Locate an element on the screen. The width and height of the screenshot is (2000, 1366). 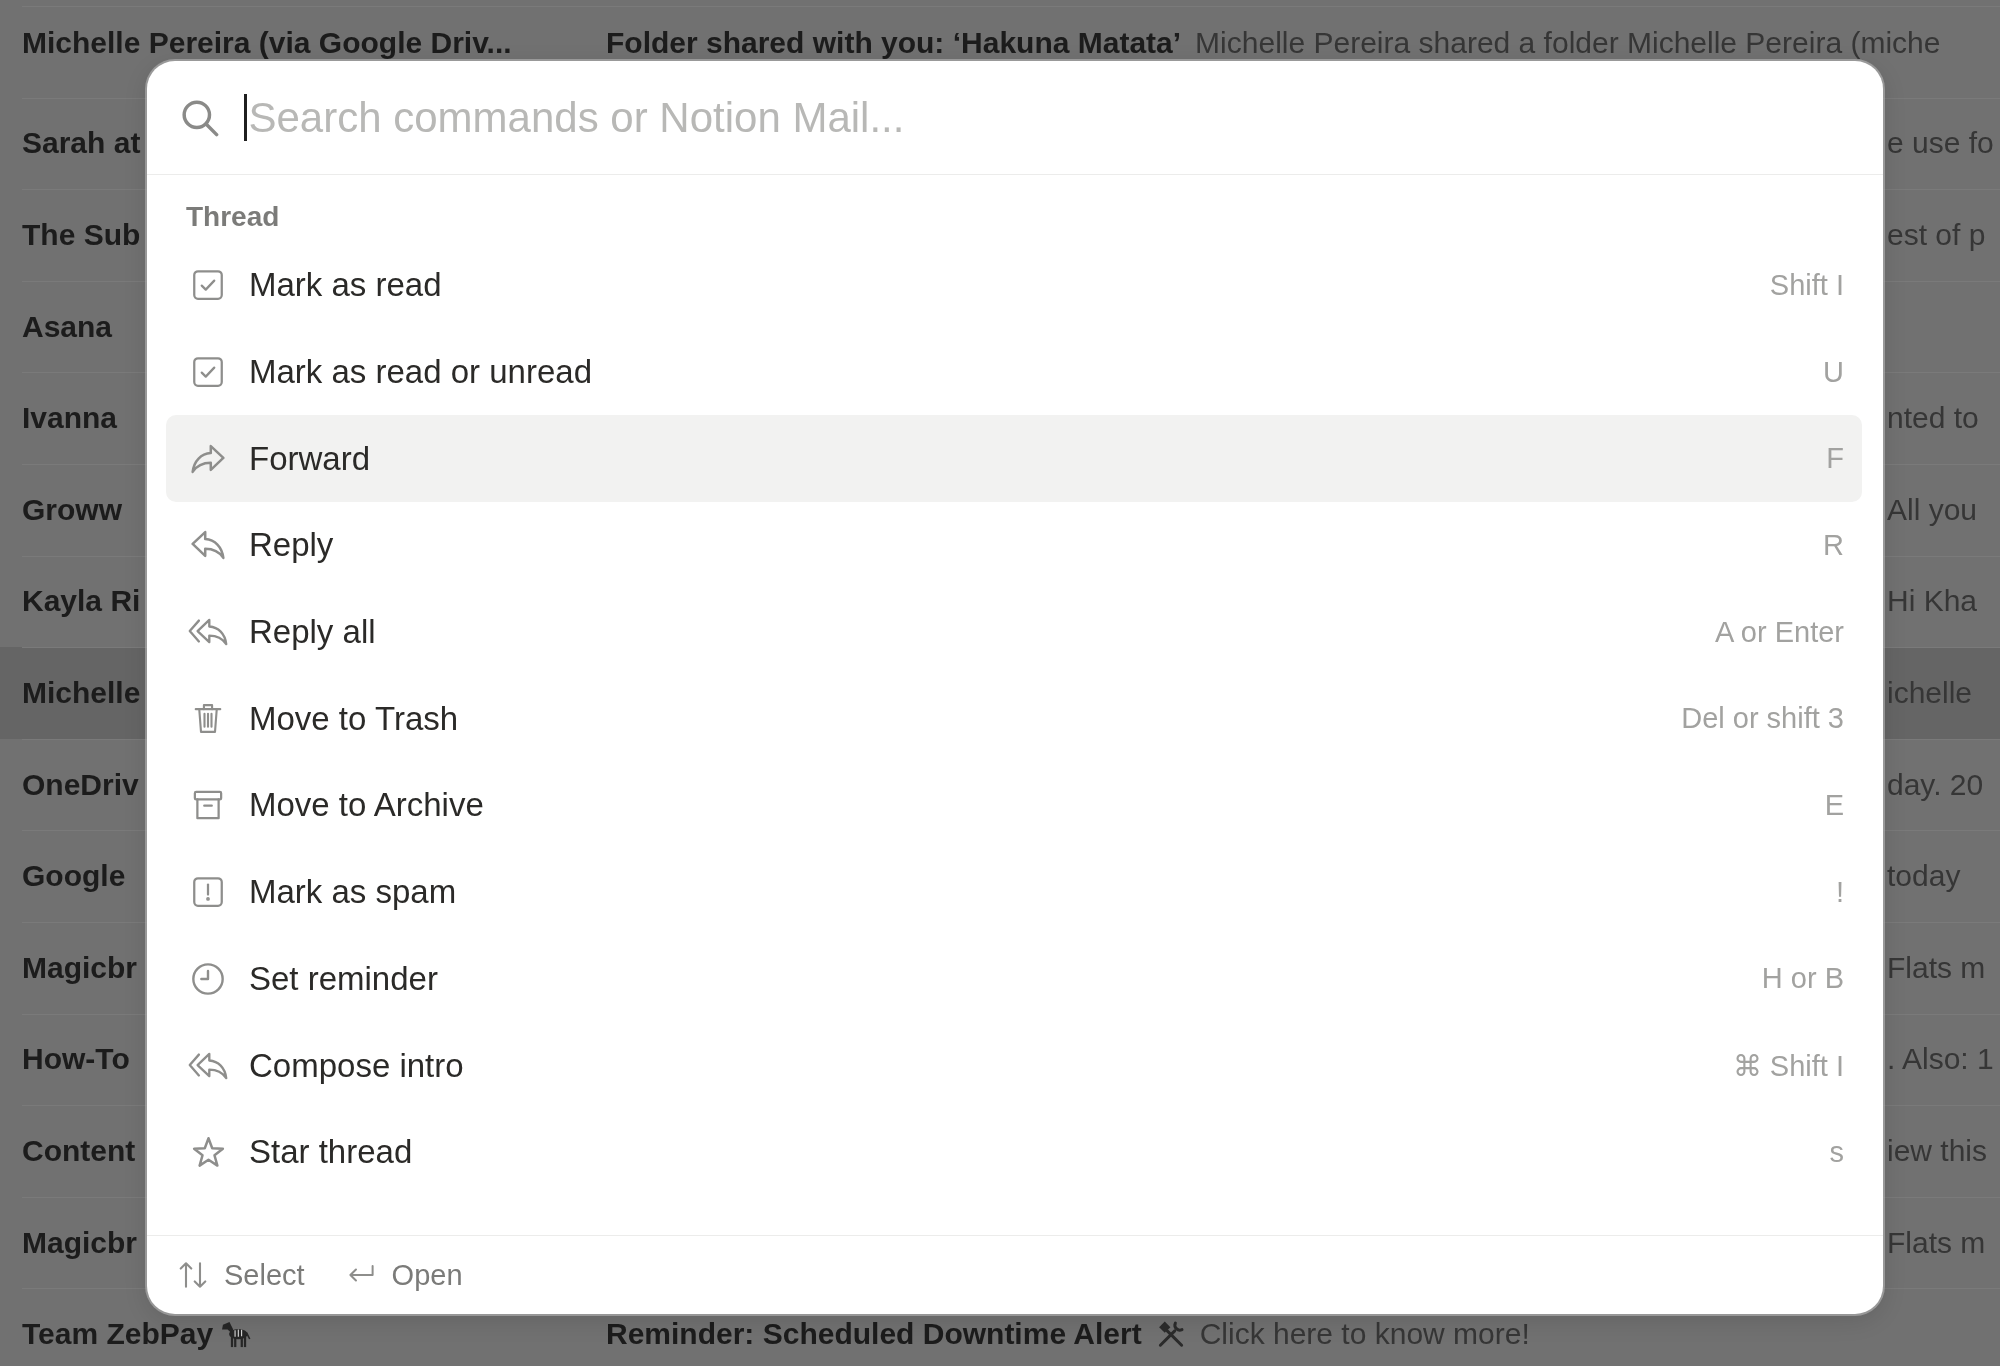
keyboard-shortcut: ! is located at coordinates (1839, 892).